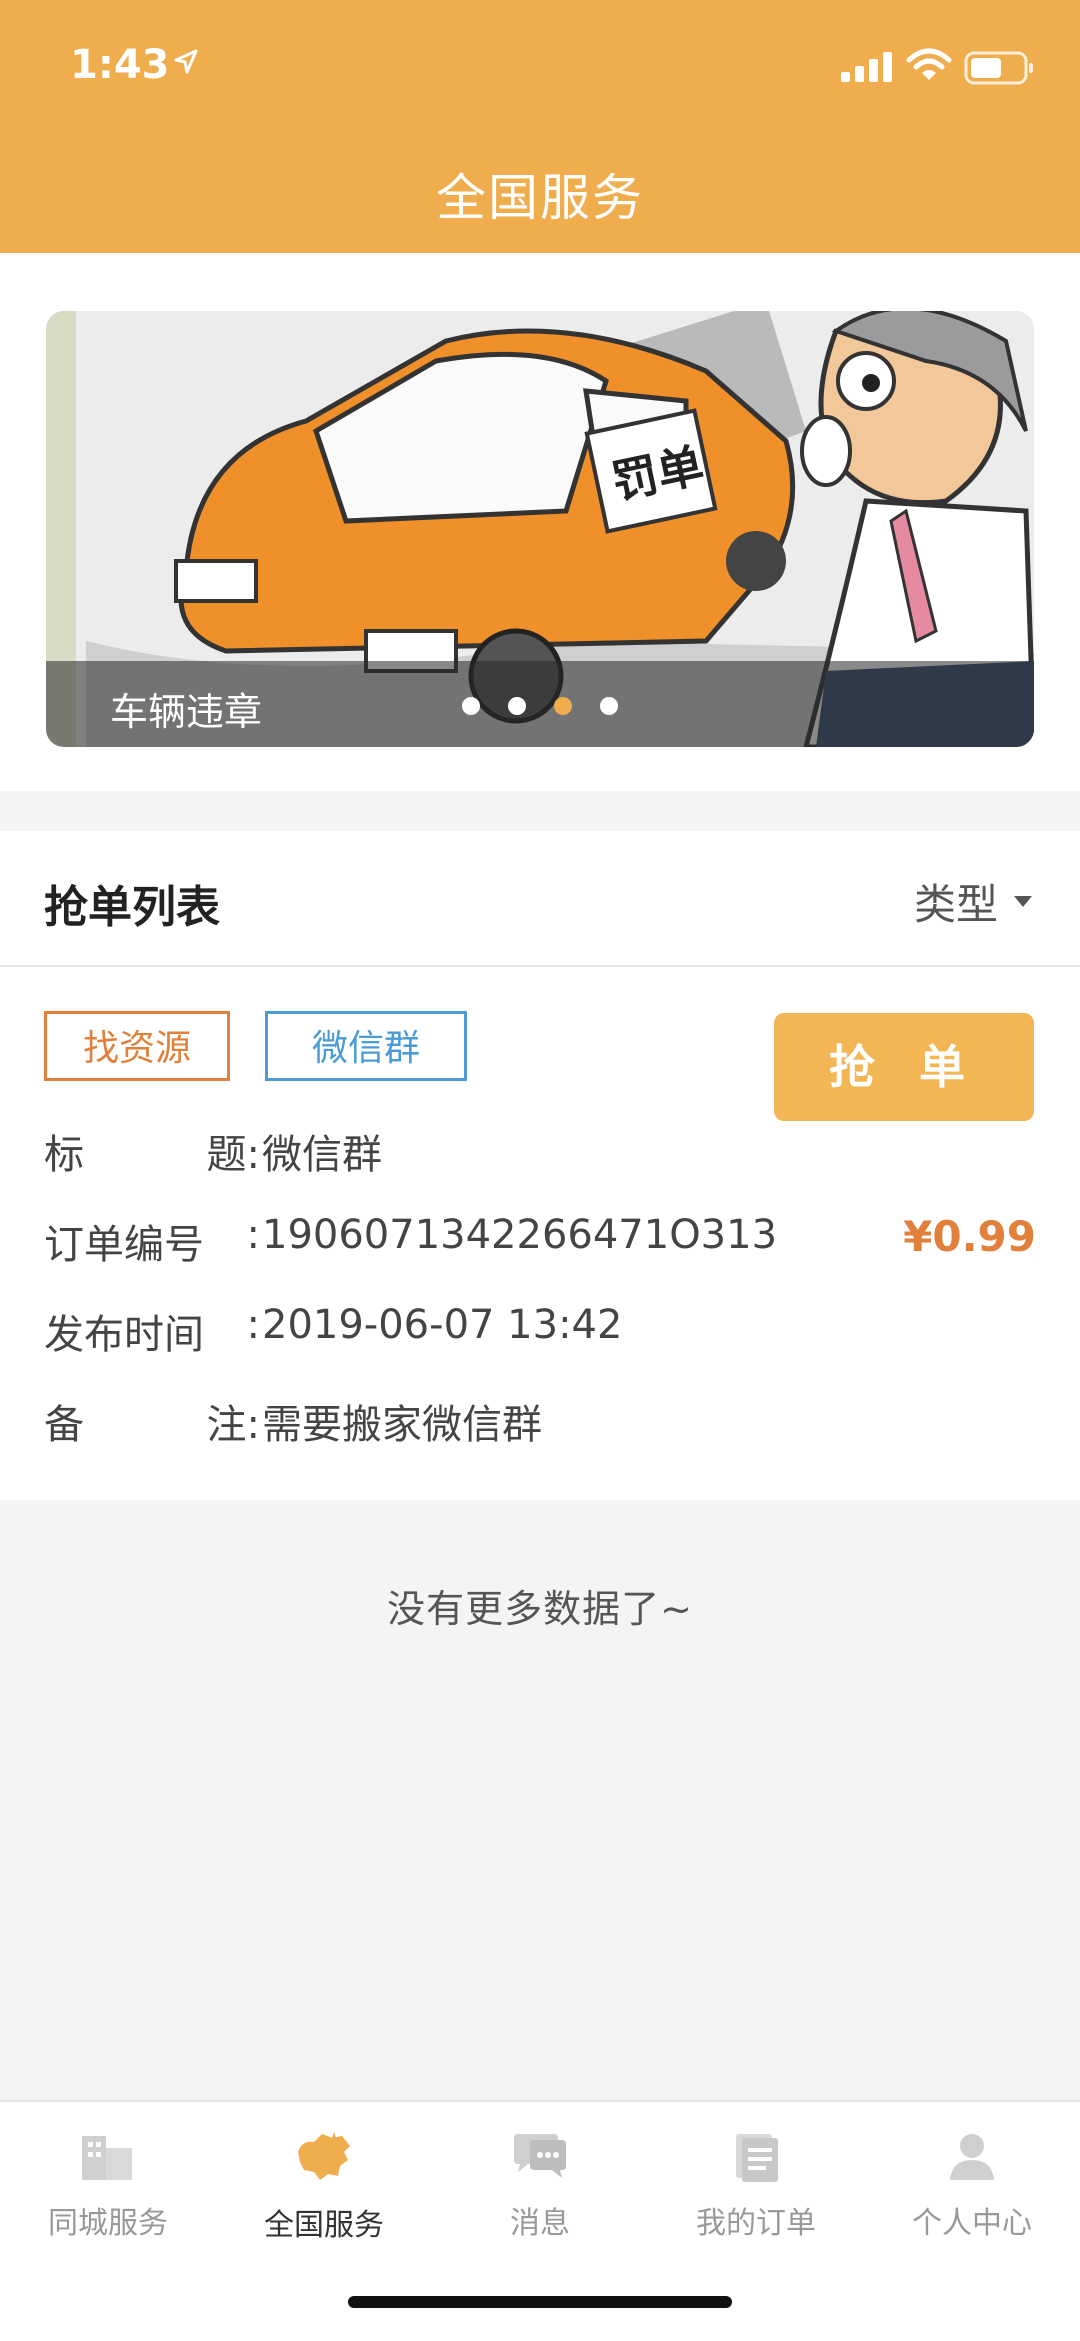 Image resolution: width=1080 pixels, height=2341 pixels. Describe the element at coordinates (972, 2223) in the screenshot. I see `tab-label: 个人中心` at that location.